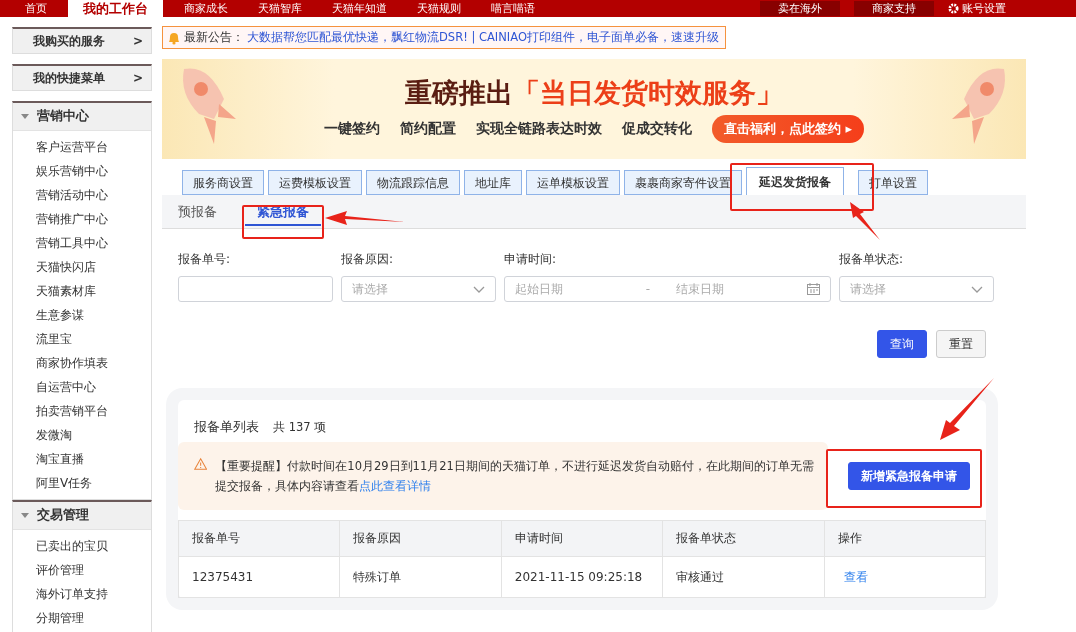 This screenshot has width=1076, height=632. I want to click on tab: 物流跟踪信息, so click(413, 182).